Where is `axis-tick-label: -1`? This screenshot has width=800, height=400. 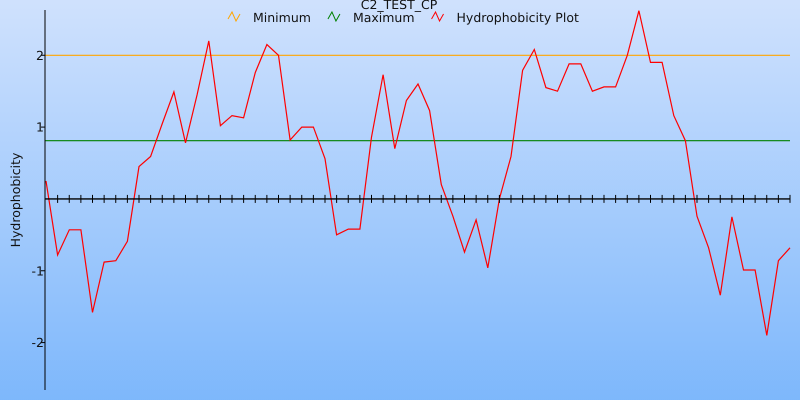 axis-tick-label: -1 is located at coordinates (38, 270).